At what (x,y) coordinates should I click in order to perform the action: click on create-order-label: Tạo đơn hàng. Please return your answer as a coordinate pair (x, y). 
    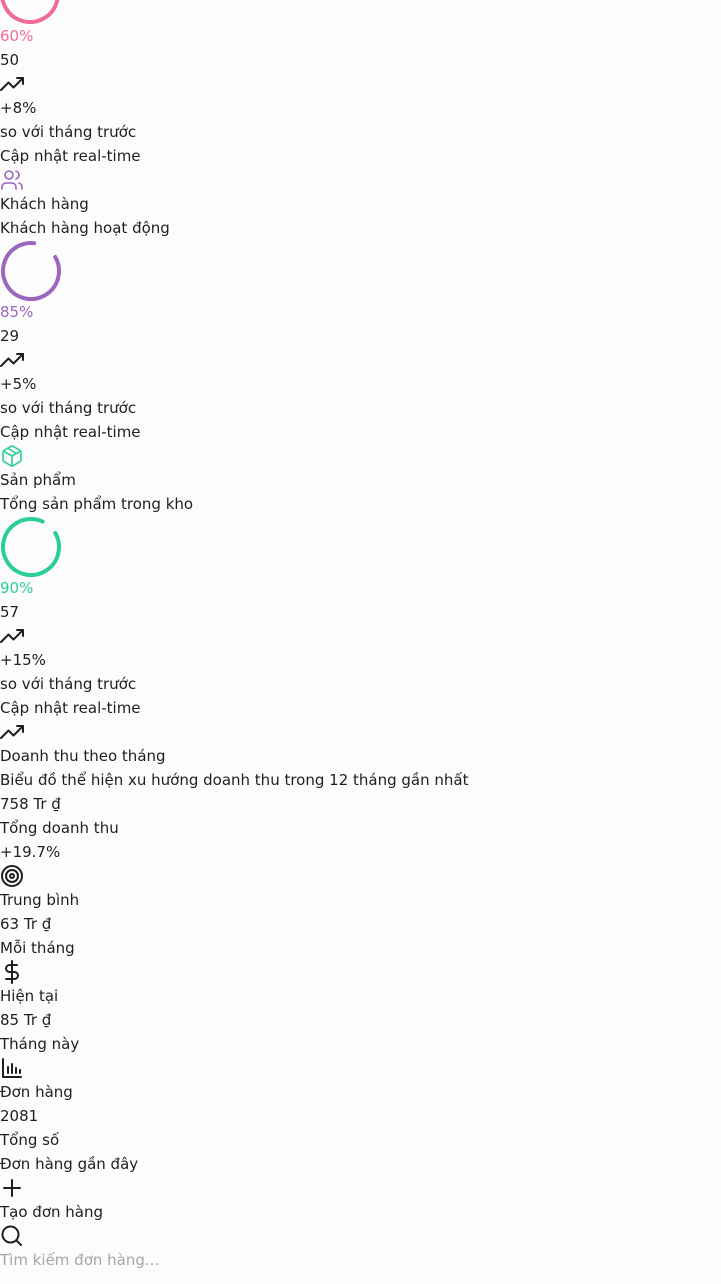
    Looking at the image, I should click on (52, 1212).